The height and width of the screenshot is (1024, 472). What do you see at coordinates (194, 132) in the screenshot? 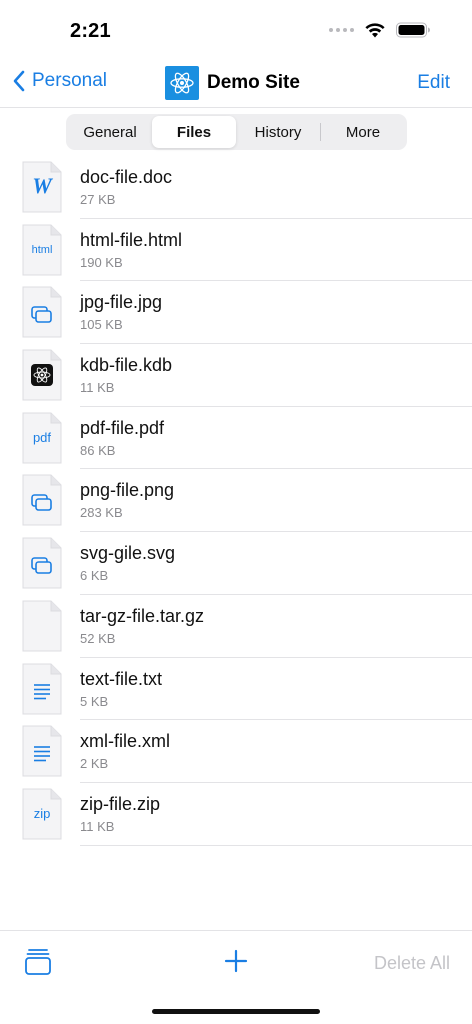
I see `tab-files: Files` at bounding box center [194, 132].